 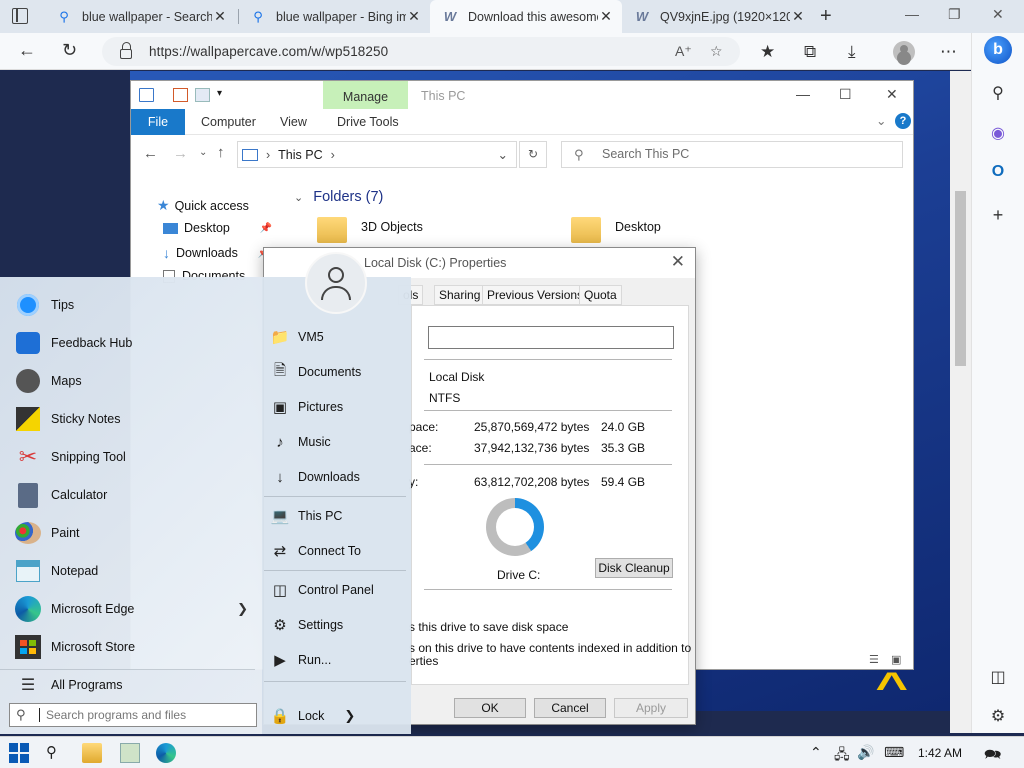 I want to click on ribbon-tab-file: File, so click(x=158, y=122).